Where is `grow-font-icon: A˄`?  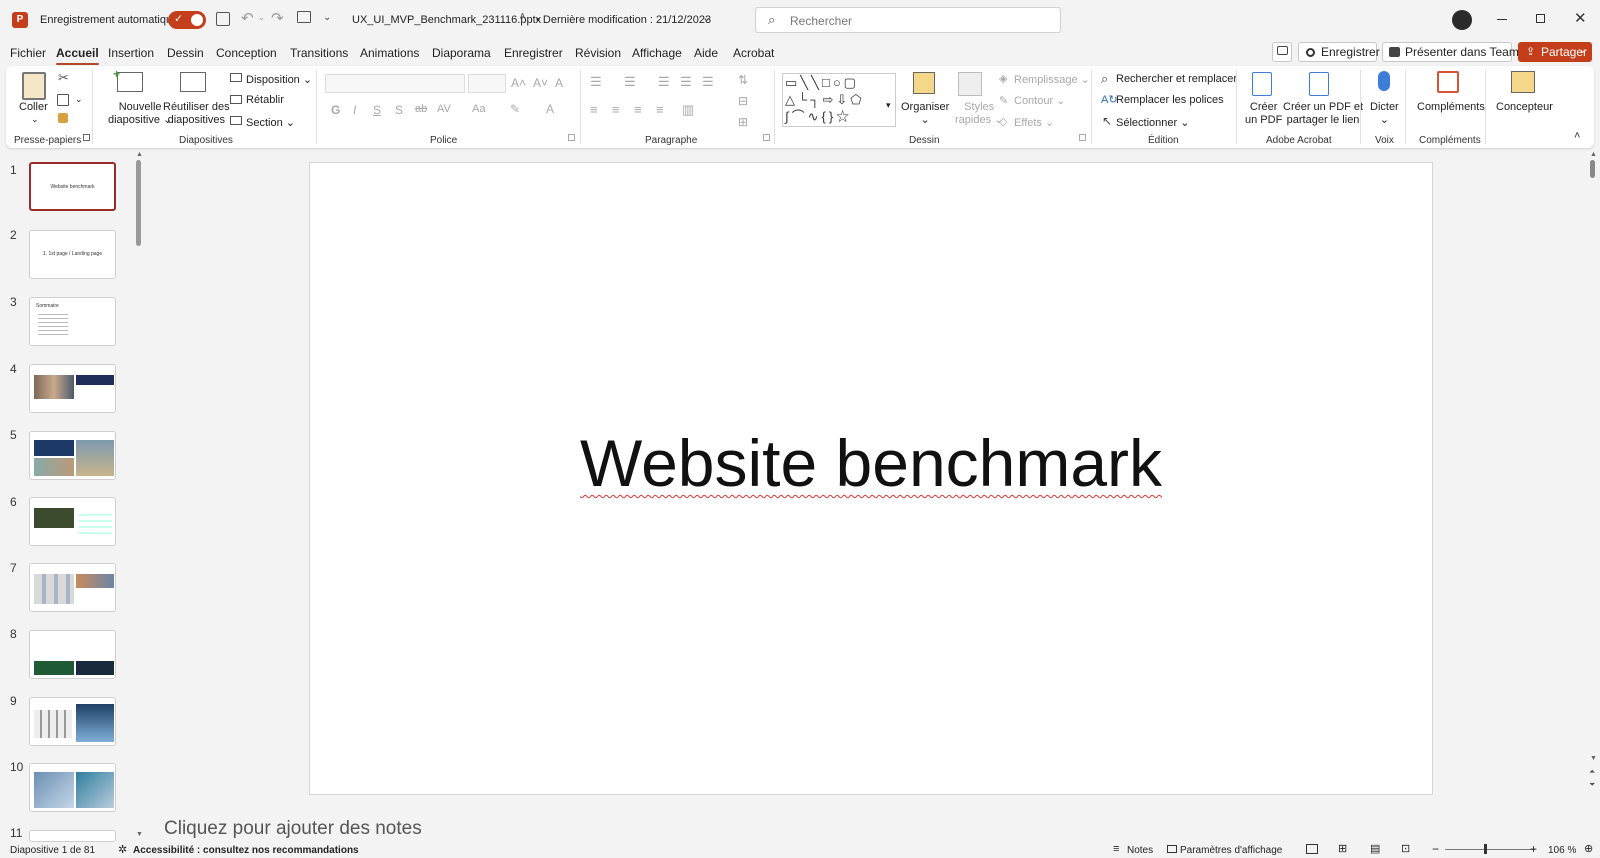
grow-font-icon: A˄ is located at coordinates (518, 83).